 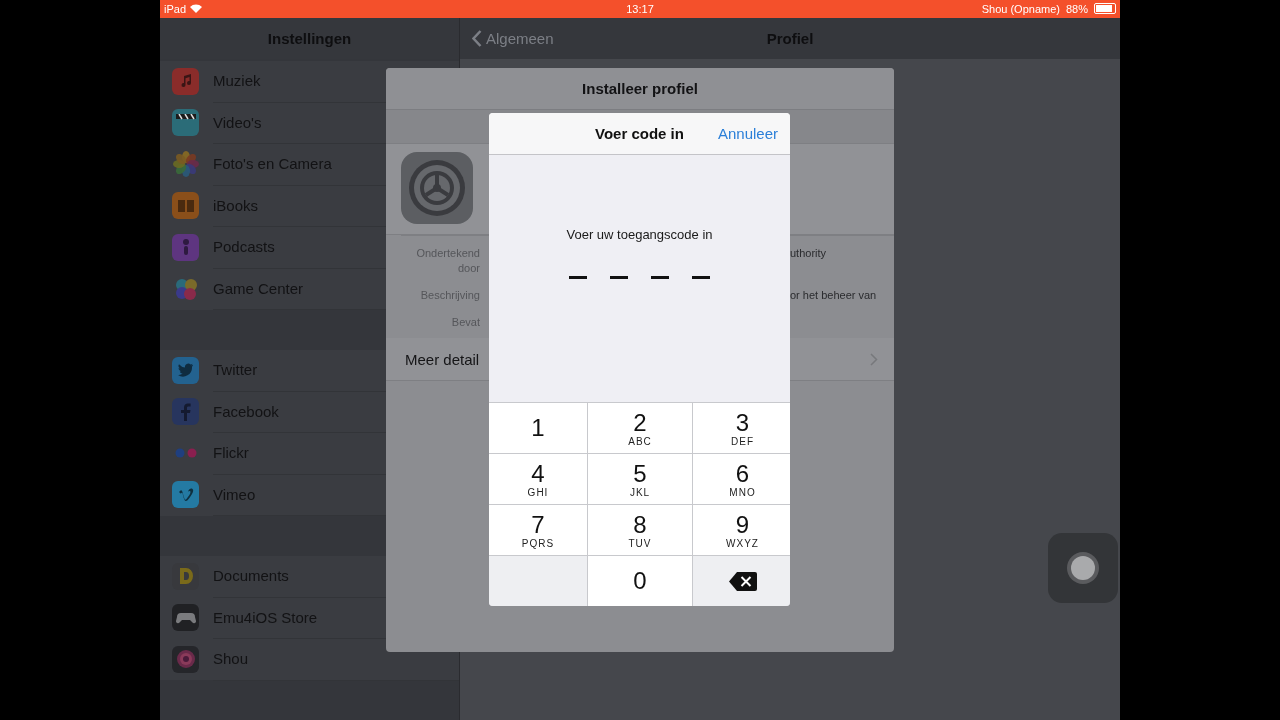 What do you see at coordinates (538, 479) in the screenshot?
I see `keypad-key: 4 GHI` at bounding box center [538, 479].